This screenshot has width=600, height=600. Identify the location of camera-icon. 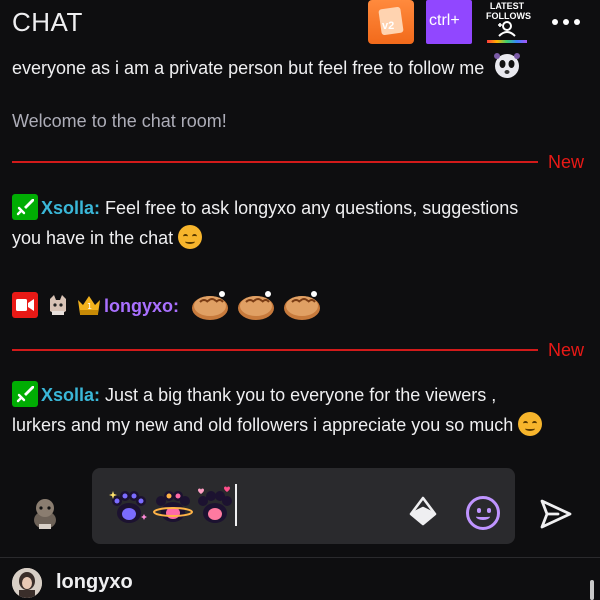
(25, 305).